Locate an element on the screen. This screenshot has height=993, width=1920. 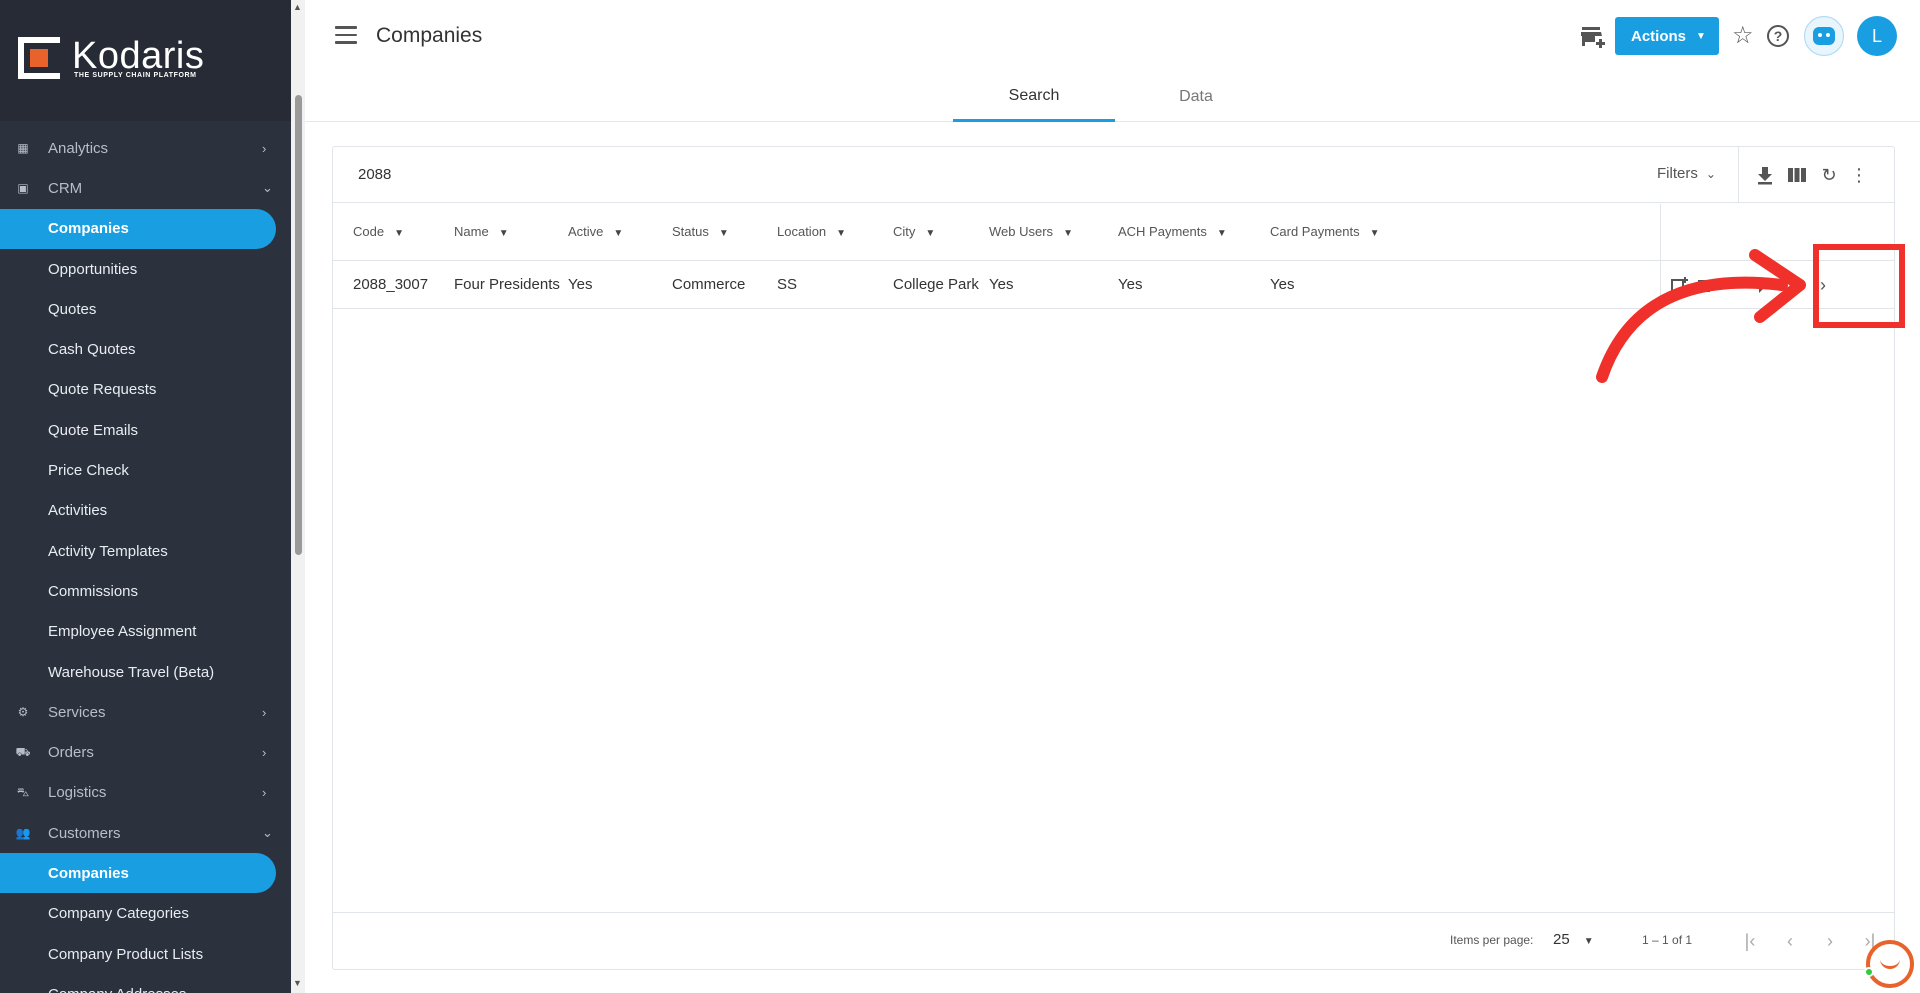
sidebar-item-commissions: Commissions is located at coordinates (145, 591).